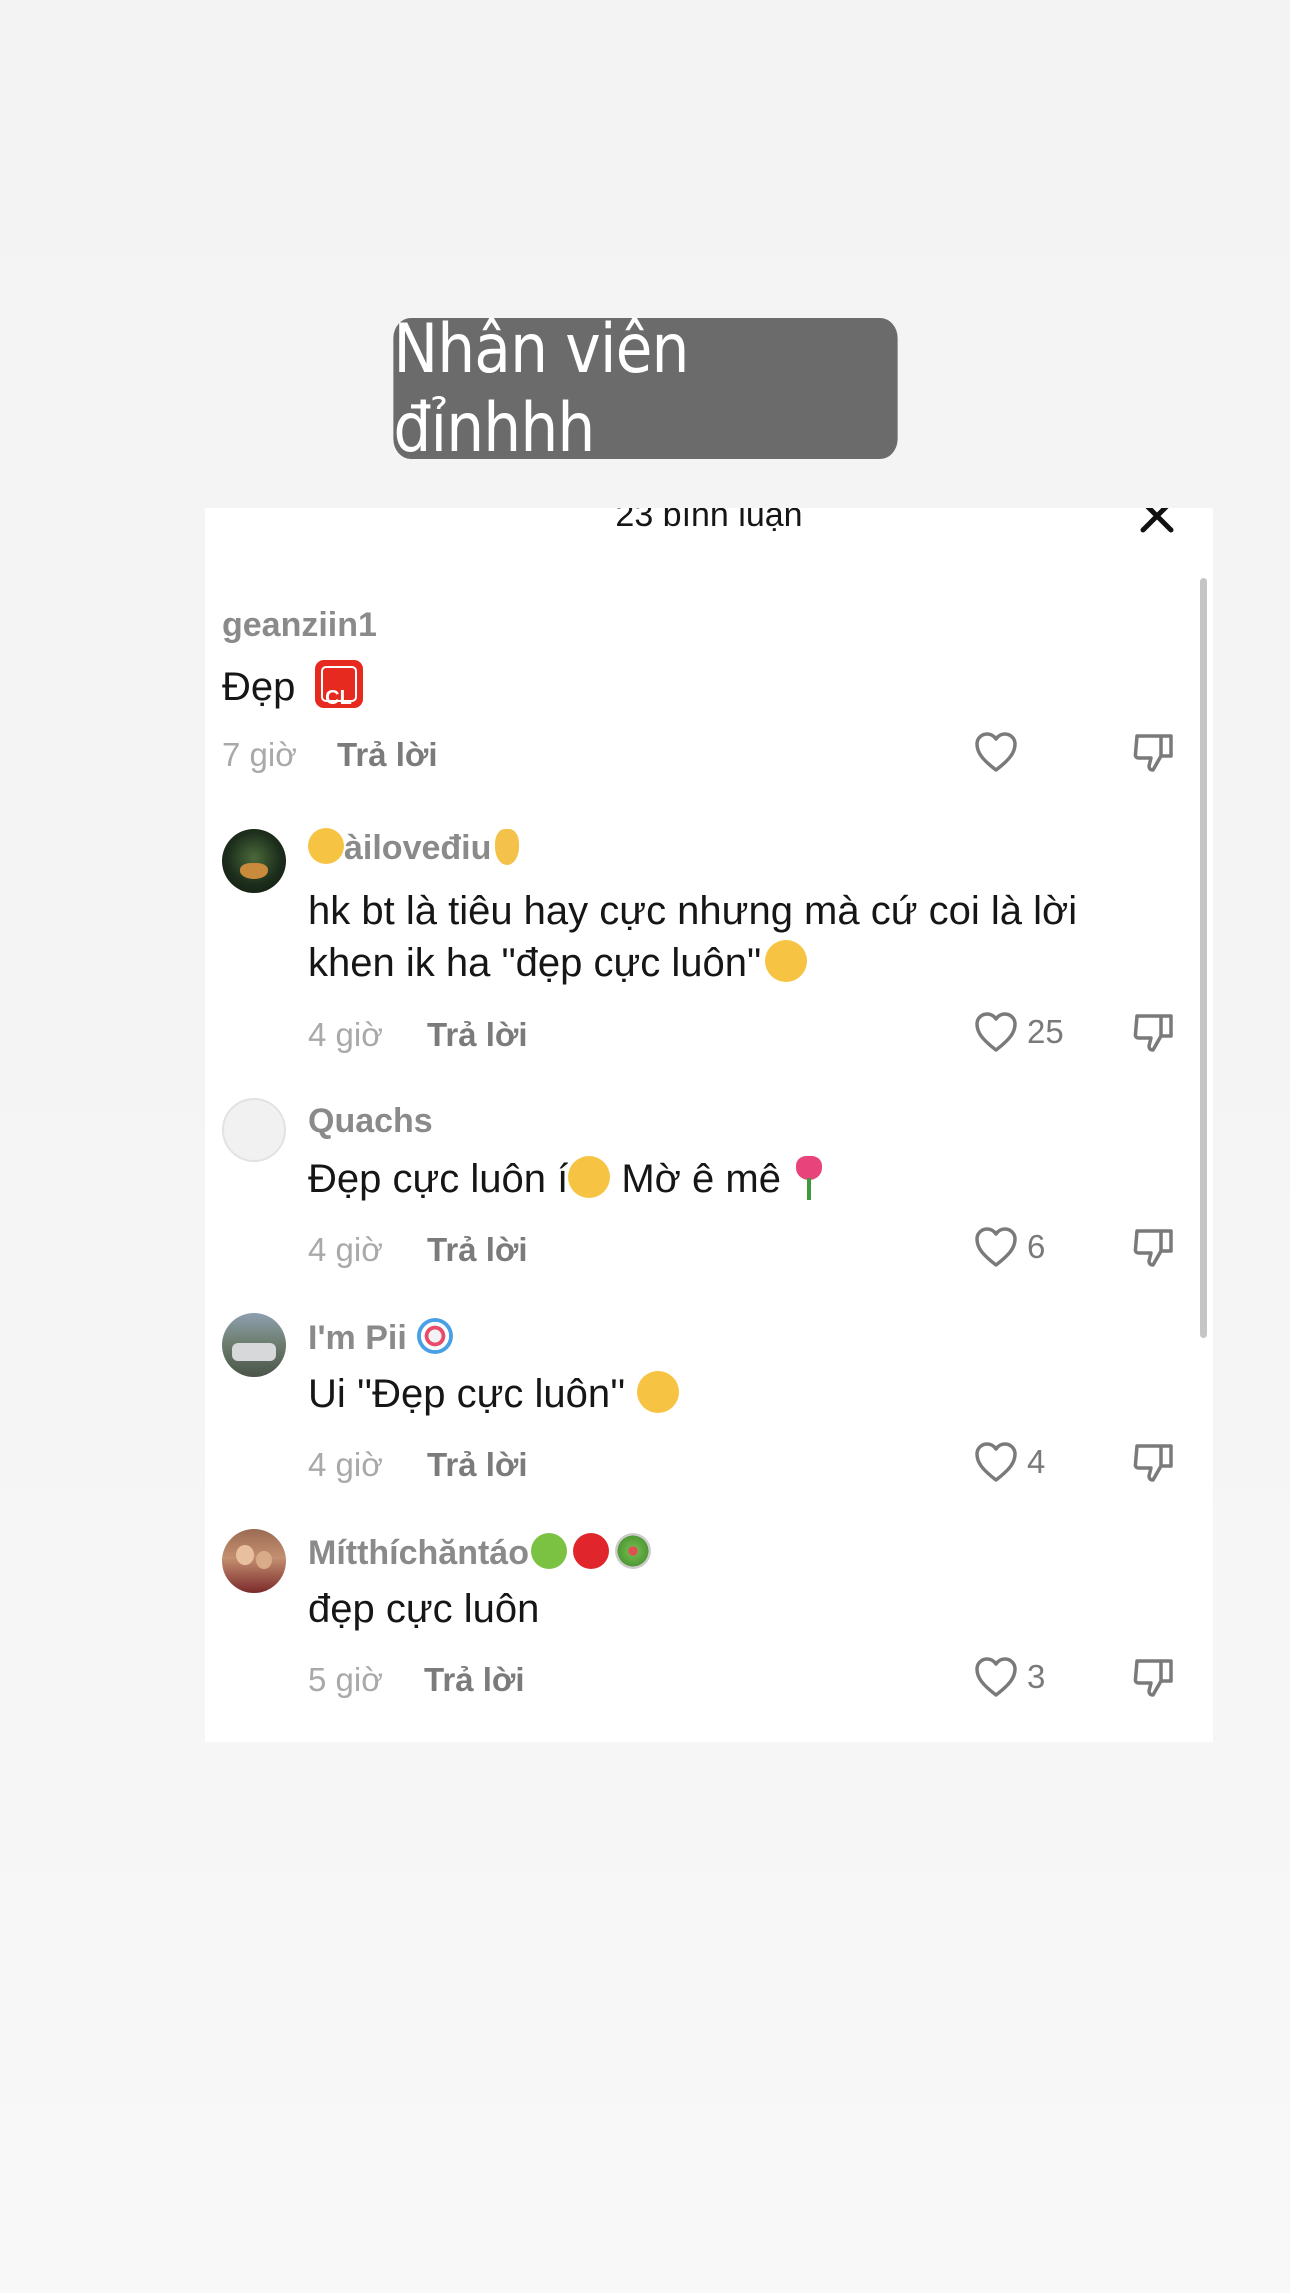 This screenshot has width=1290, height=2293. Describe the element at coordinates (590, 1551) in the screenshot. I see `red-apple-emoji-icon` at that location.